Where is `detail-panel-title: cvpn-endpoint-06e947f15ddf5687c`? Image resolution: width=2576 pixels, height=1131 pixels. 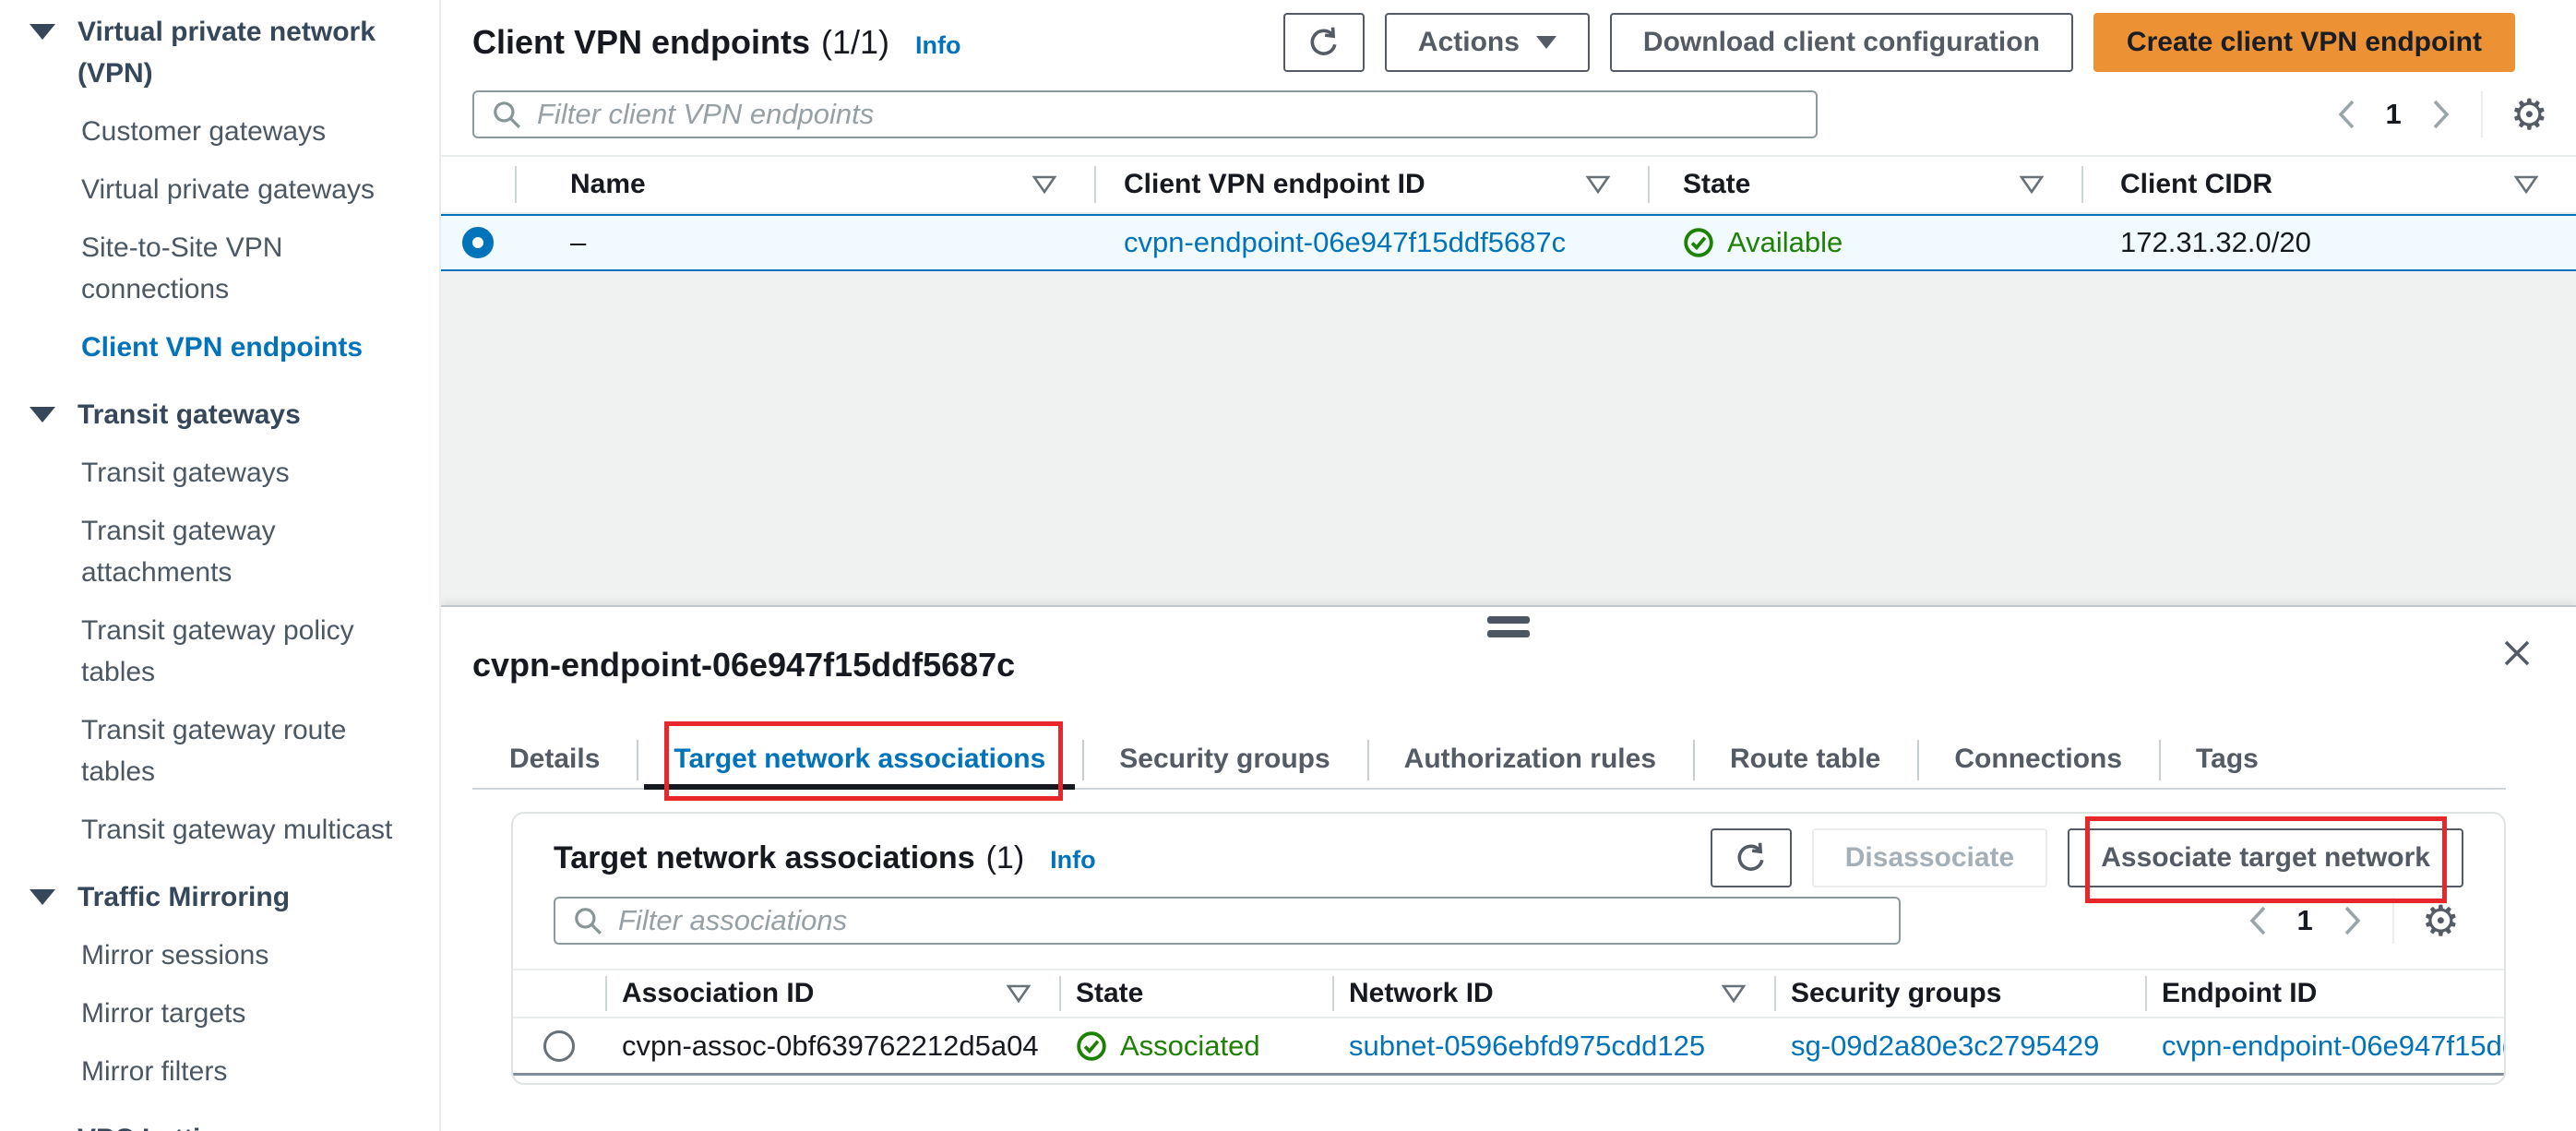 detail-panel-title: cvpn-endpoint-06e947f15ddf5687c is located at coordinates (744, 665).